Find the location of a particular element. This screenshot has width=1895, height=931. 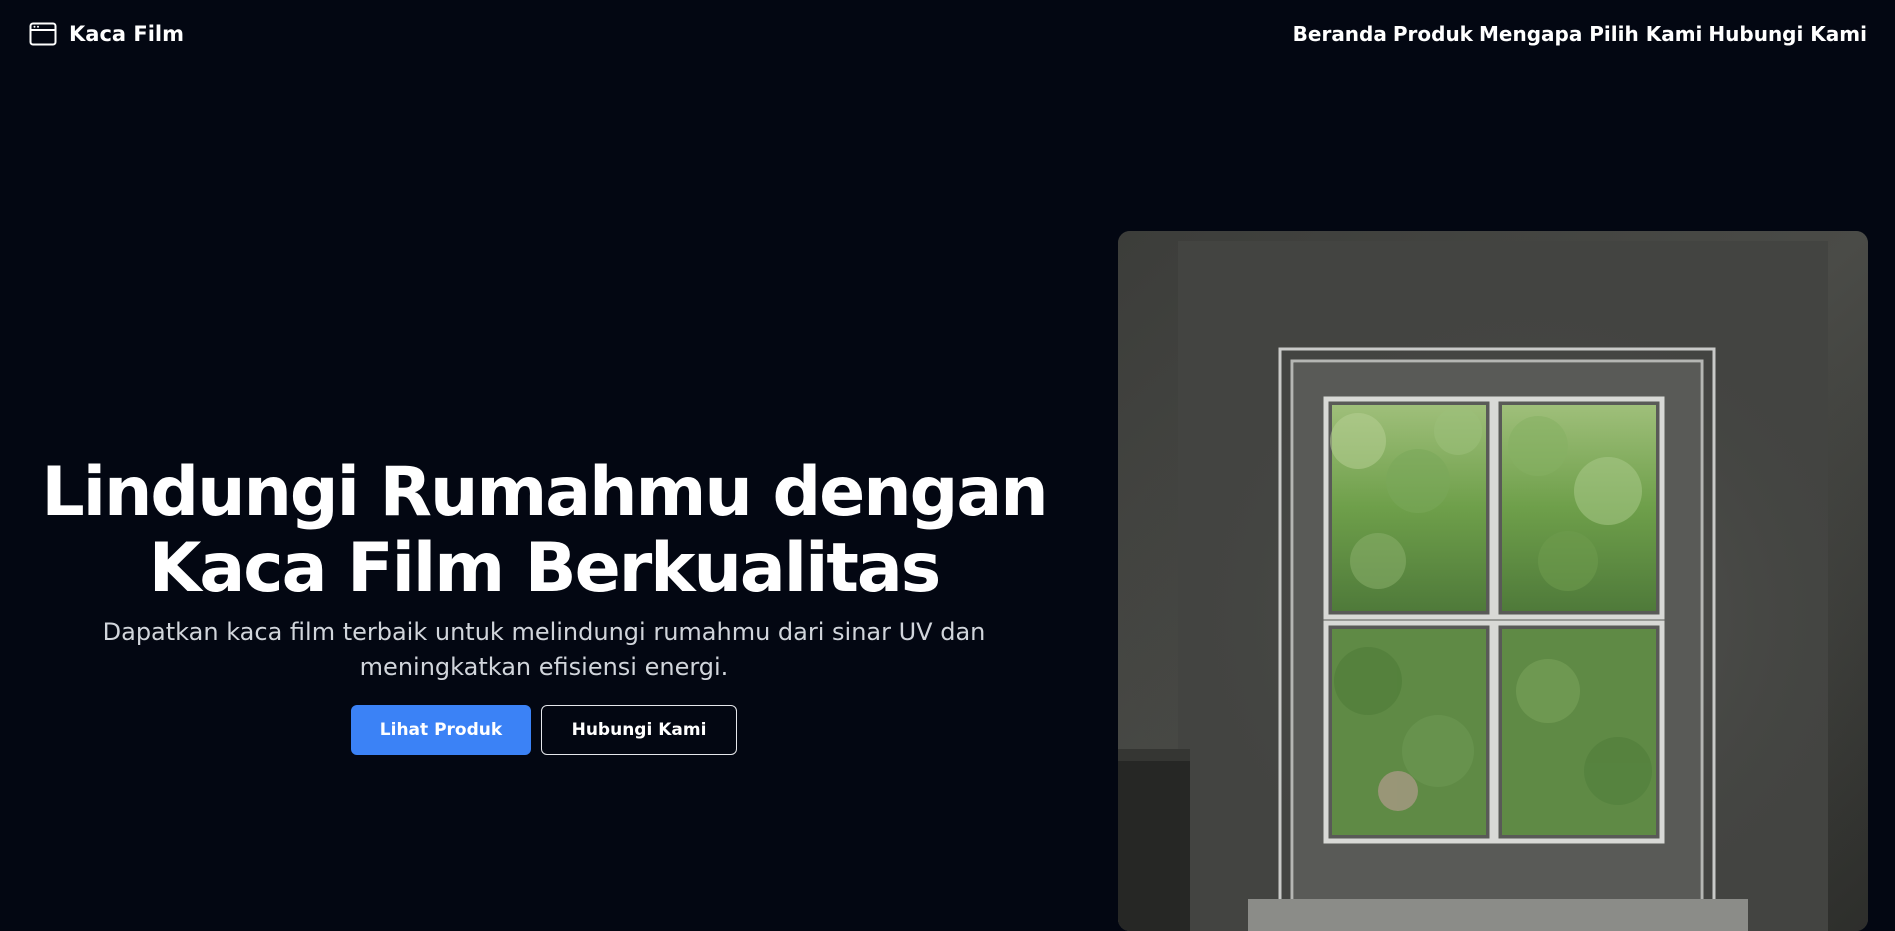

hero-actions: Lihat Produk Hubungi Kami is located at coordinates (544, 730).